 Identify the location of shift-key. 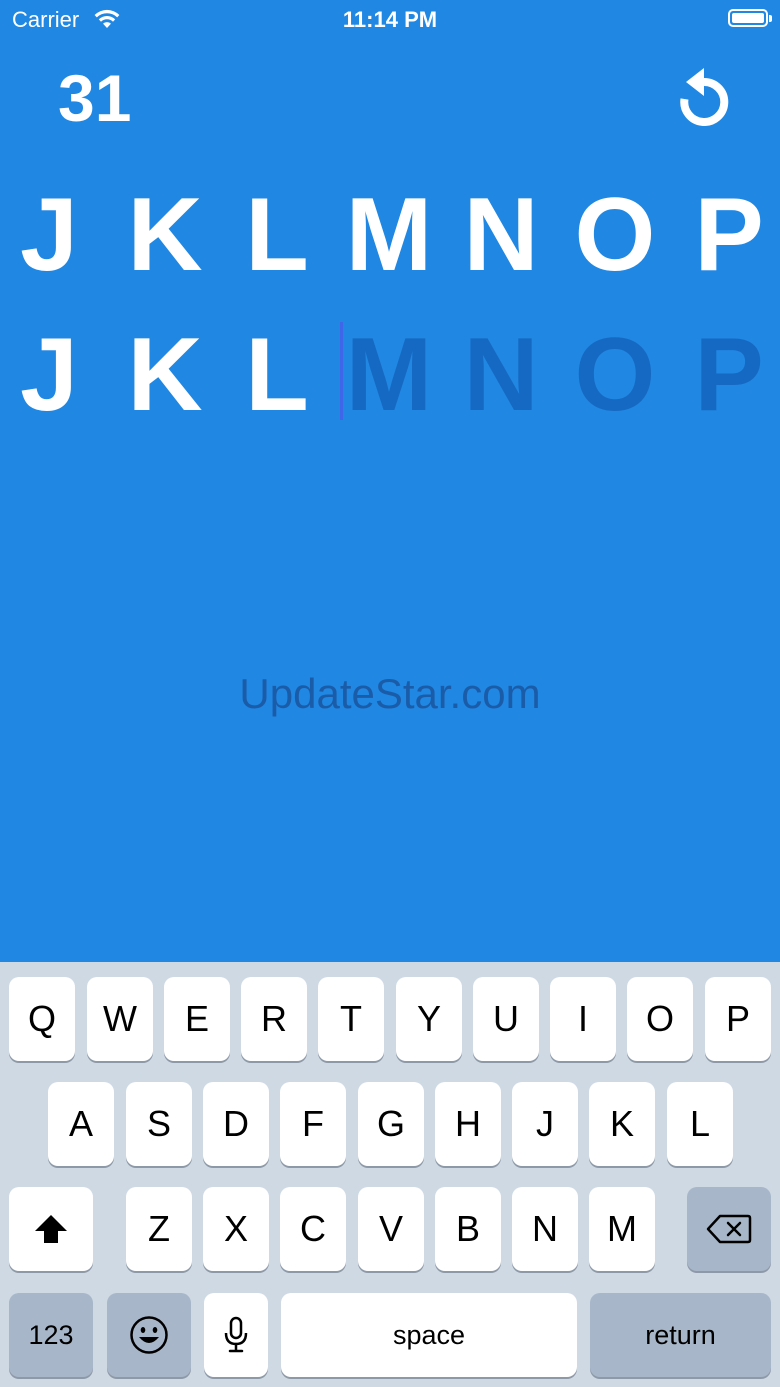
(51, 1229).